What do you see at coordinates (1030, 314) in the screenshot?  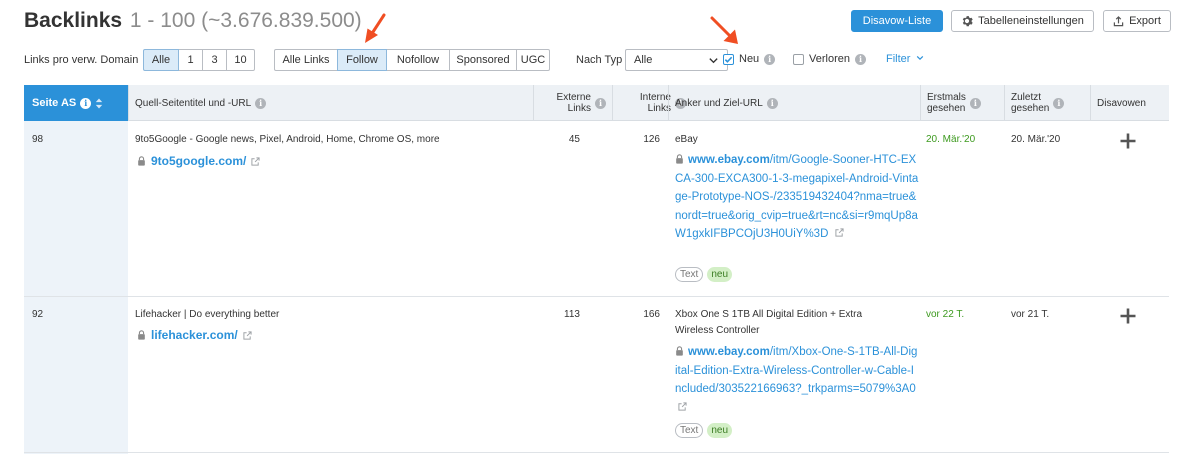 I see `last-seen-value: vor 21 T.` at bounding box center [1030, 314].